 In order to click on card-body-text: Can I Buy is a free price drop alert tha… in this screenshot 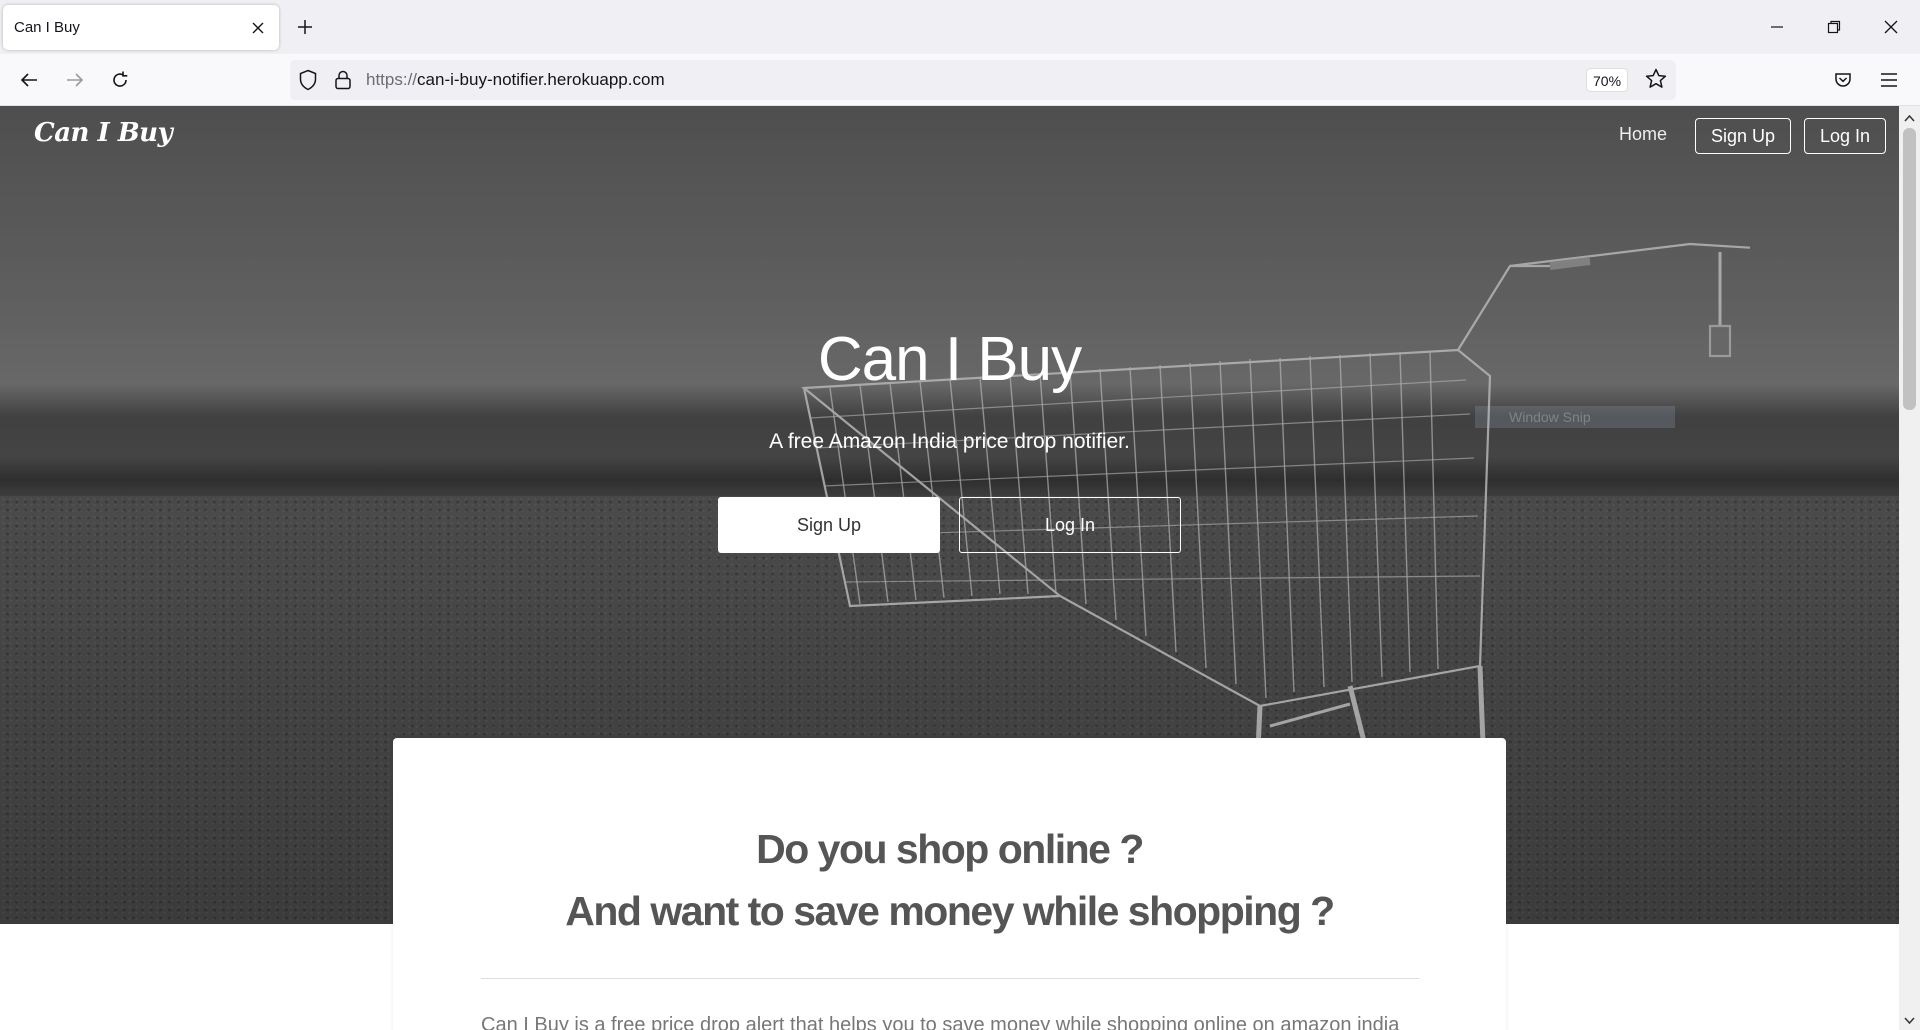, I will do `click(940, 1022)`.